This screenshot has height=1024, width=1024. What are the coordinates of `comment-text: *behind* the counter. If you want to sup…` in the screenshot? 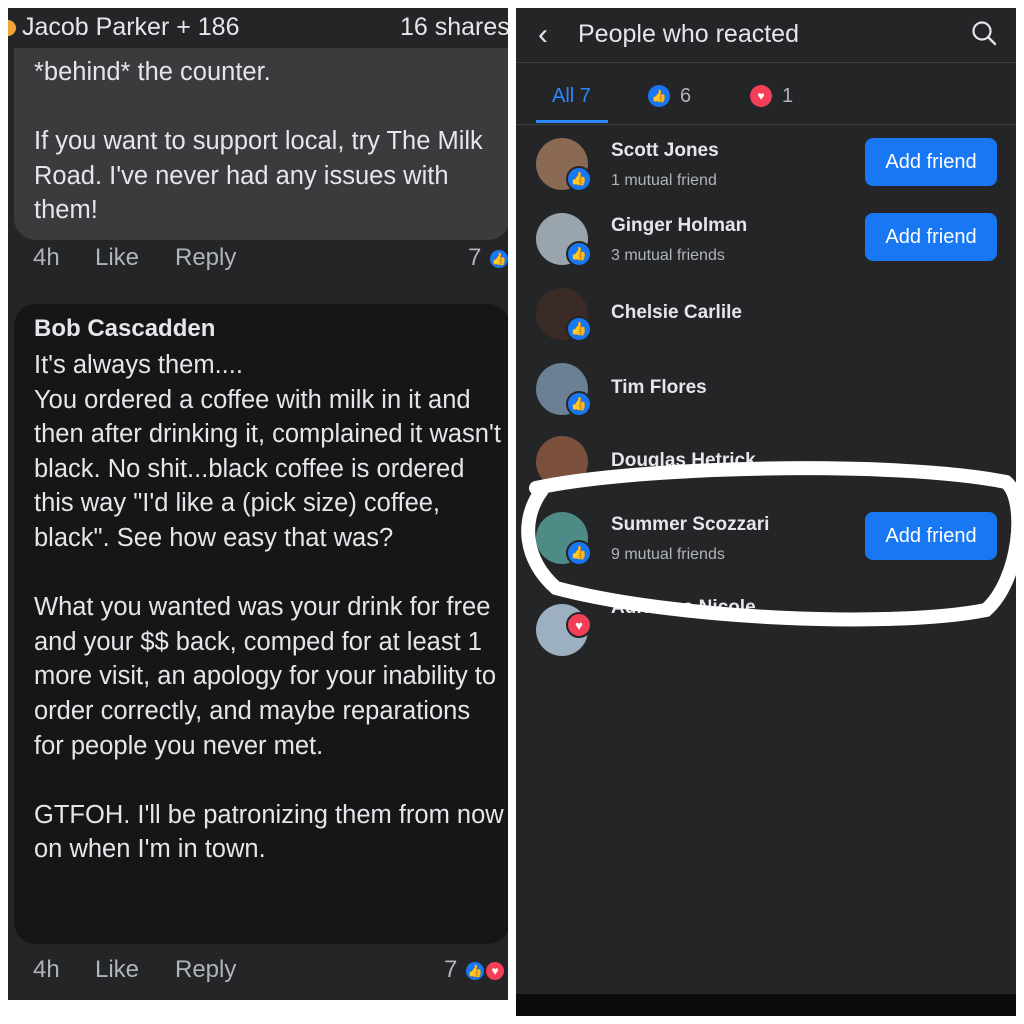 It's located at (258, 141).